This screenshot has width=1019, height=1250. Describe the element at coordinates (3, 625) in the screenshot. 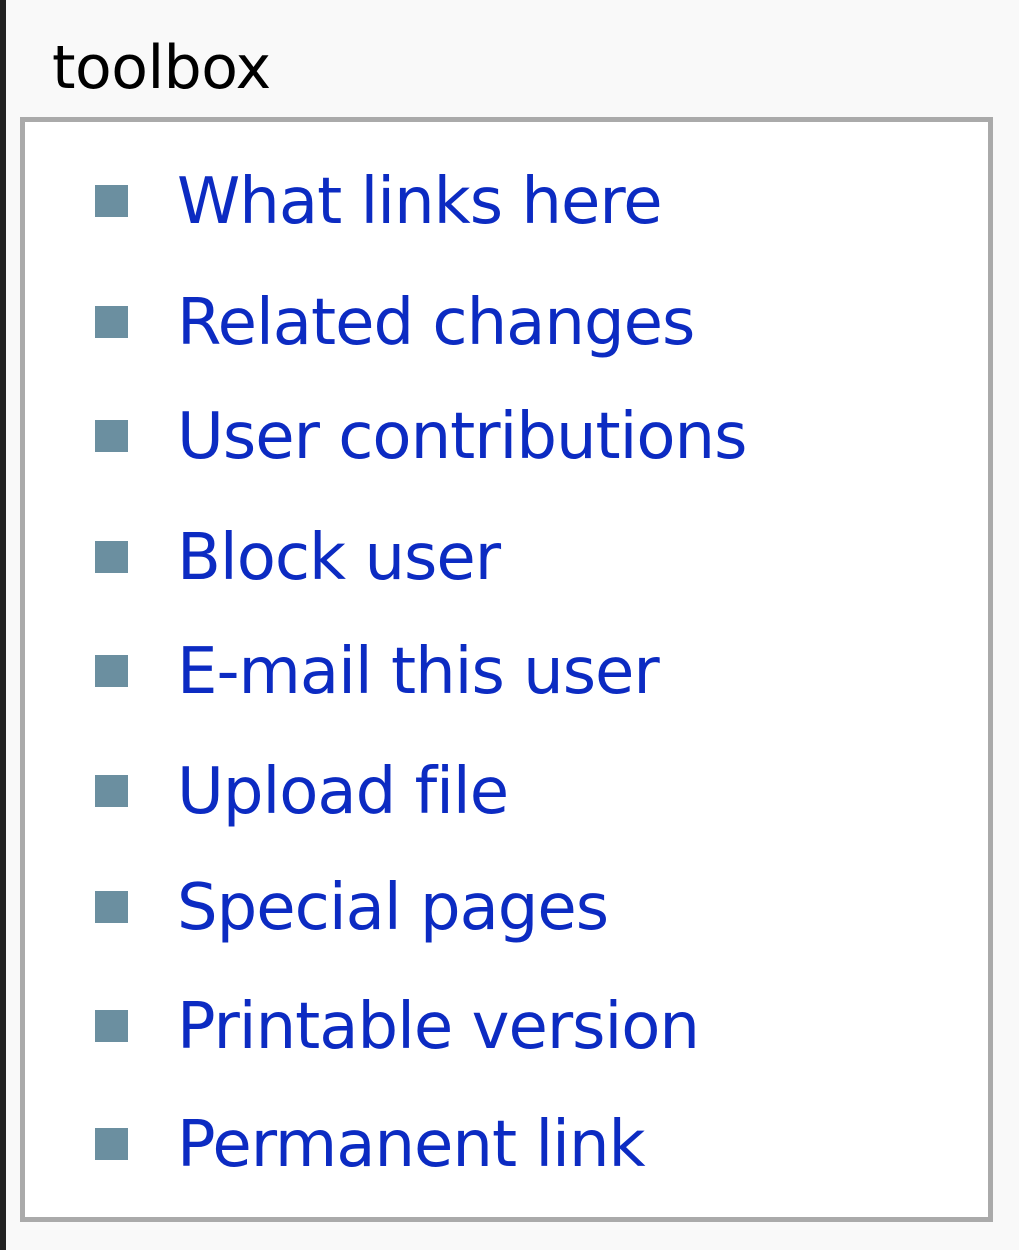

I see `content-border-line` at that location.